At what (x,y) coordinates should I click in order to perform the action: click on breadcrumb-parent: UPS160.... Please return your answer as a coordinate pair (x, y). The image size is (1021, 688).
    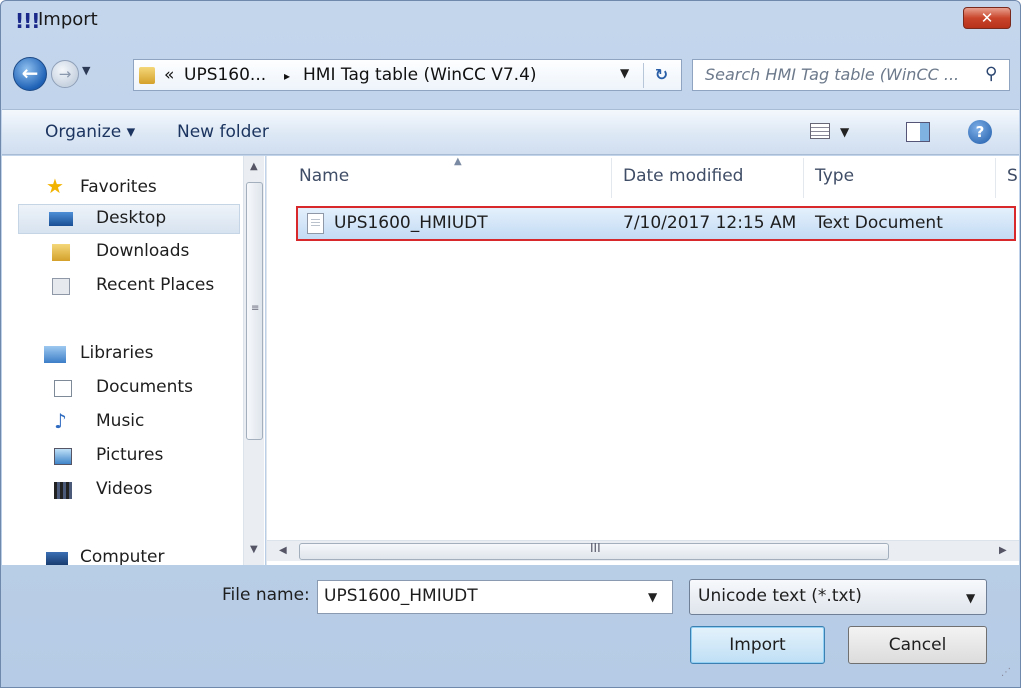
    Looking at the image, I should click on (225, 75).